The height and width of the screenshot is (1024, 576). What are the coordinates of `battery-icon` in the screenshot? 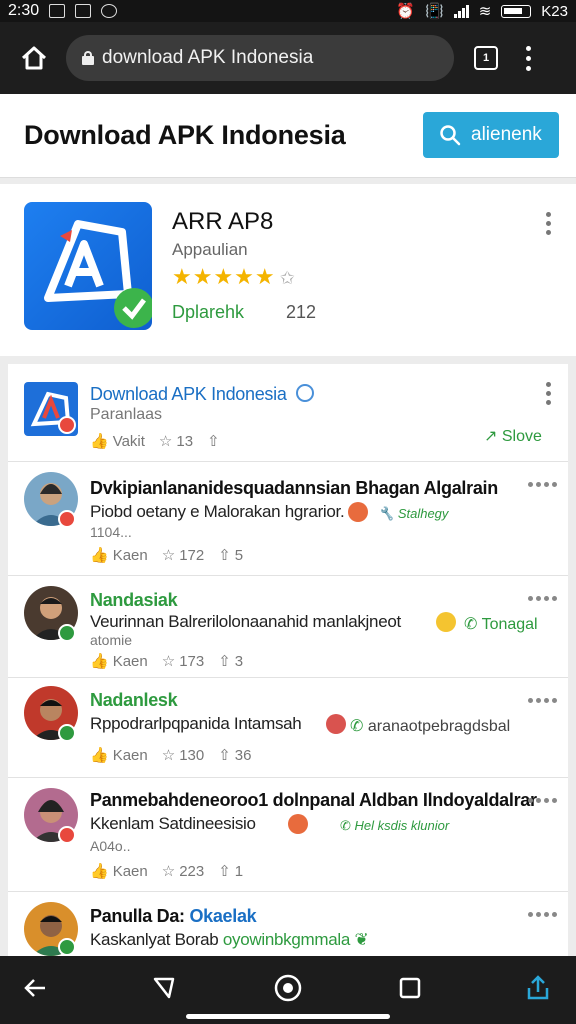 It's located at (516, 11).